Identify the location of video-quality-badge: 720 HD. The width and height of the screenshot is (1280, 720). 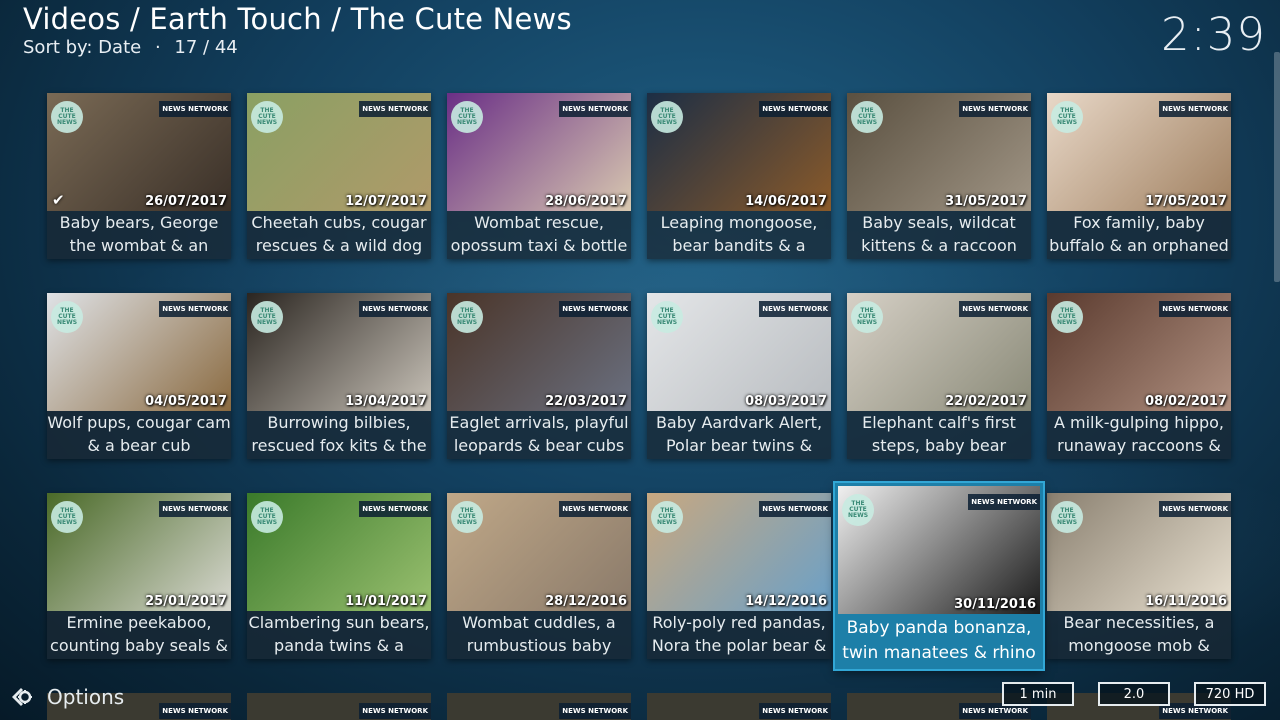
(1230, 694).